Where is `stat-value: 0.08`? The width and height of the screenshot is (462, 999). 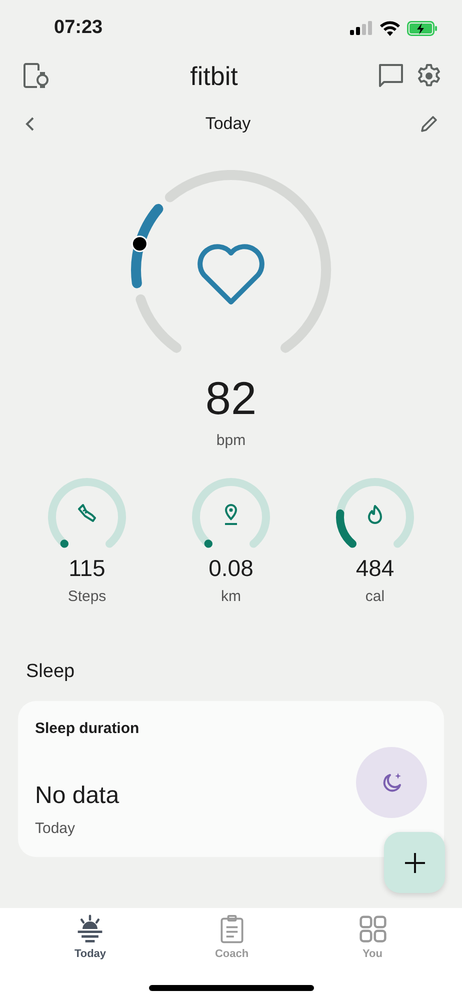
stat-value: 0.08 is located at coordinates (231, 568).